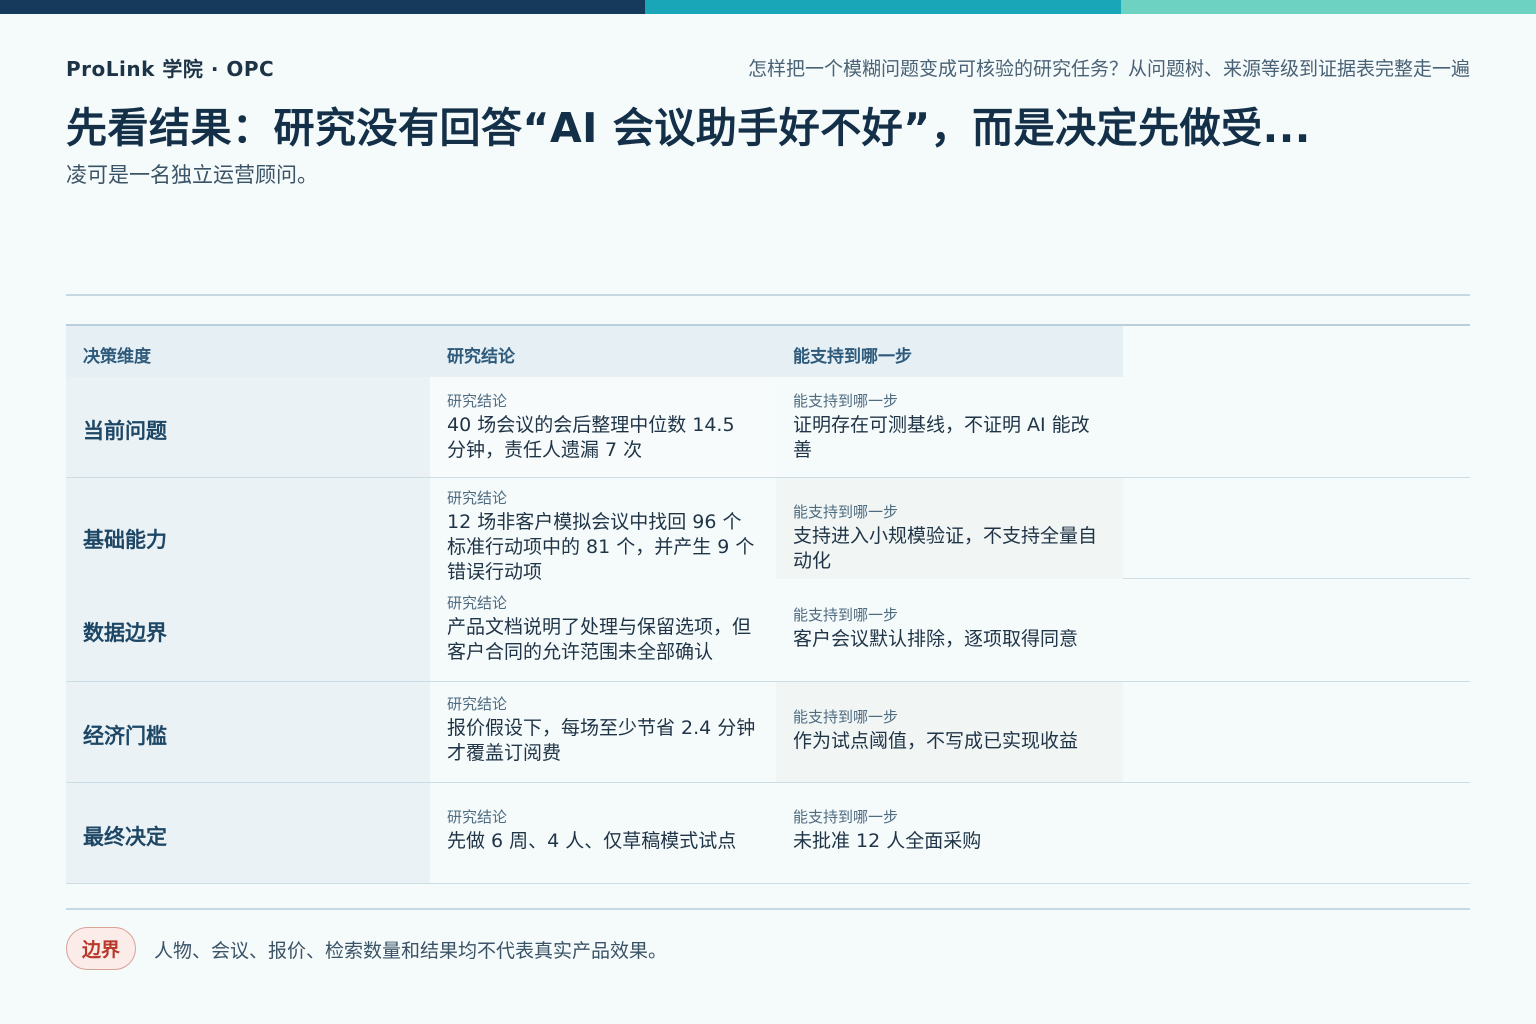 This screenshot has width=1536, height=1024. Describe the element at coordinates (883, 7) in the screenshot. I see `accent-segment-teal` at that location.